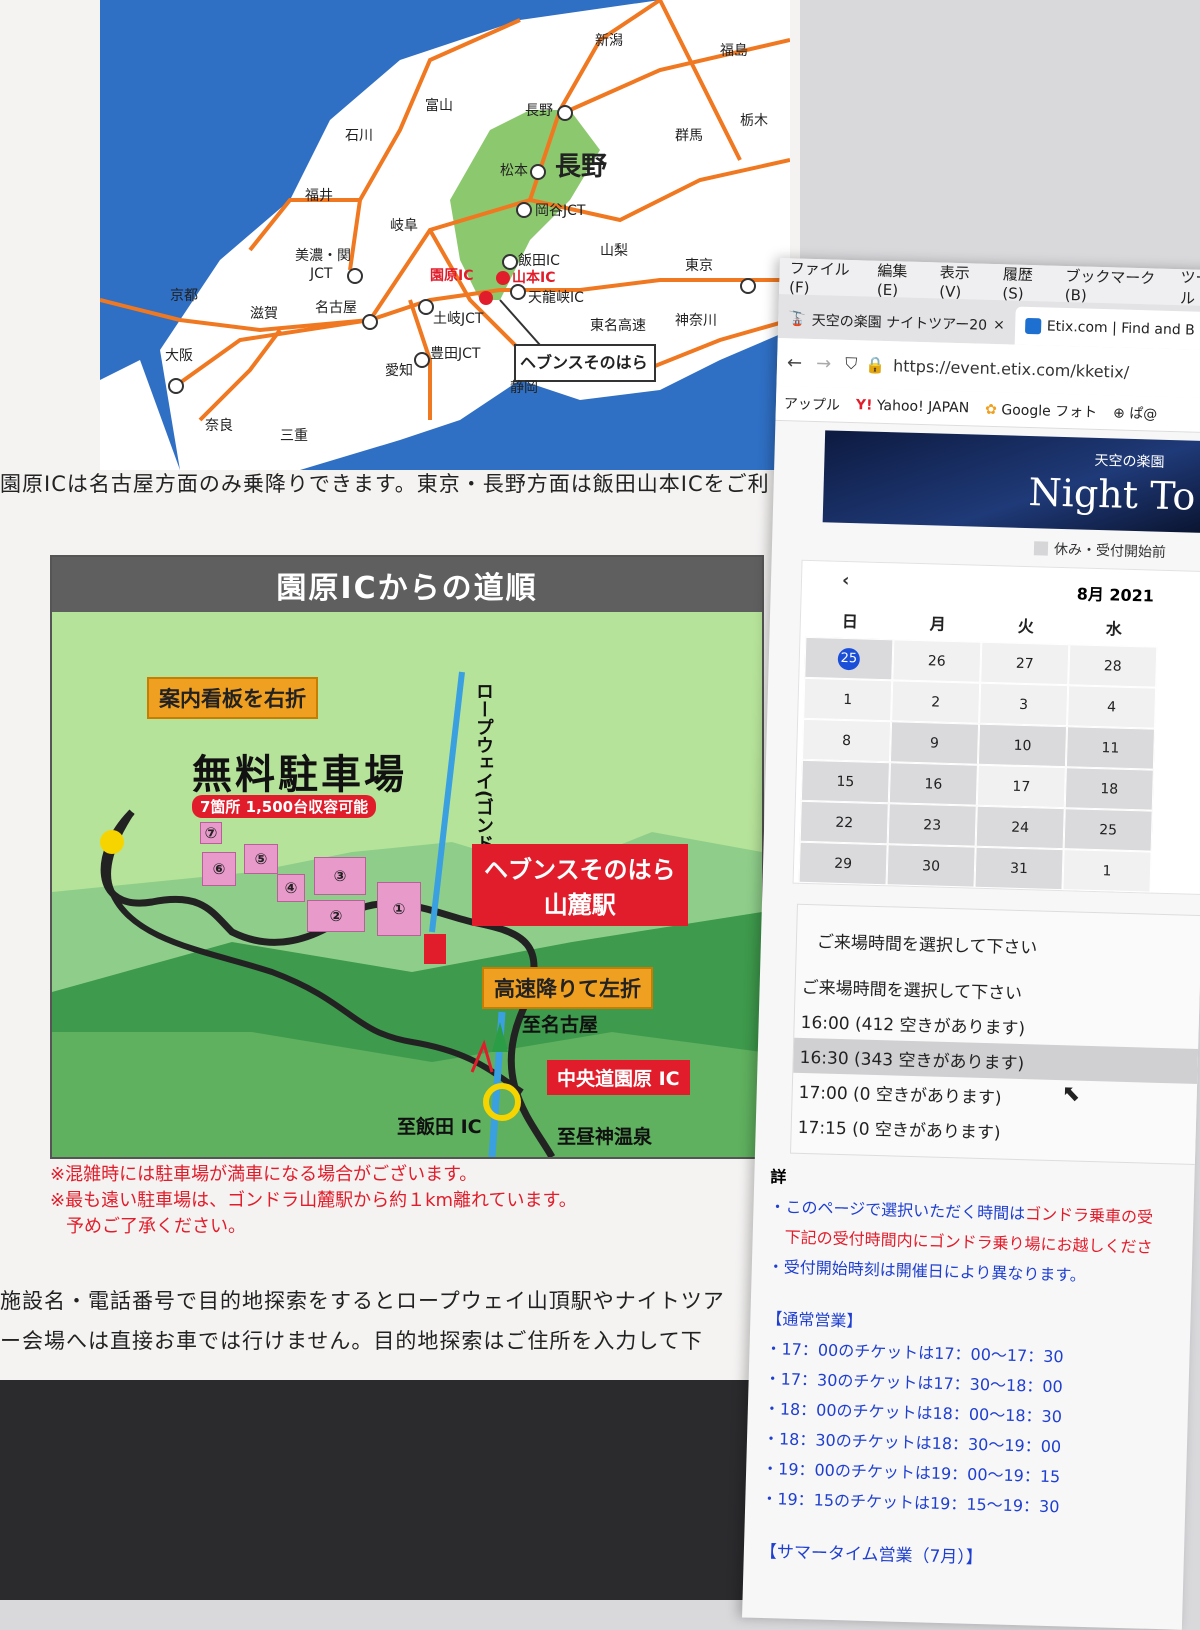  What do you see at coordinates (1110, 747) in the screenshot?
I see `calendar-day: 11` at bounding box center [1110, 747].